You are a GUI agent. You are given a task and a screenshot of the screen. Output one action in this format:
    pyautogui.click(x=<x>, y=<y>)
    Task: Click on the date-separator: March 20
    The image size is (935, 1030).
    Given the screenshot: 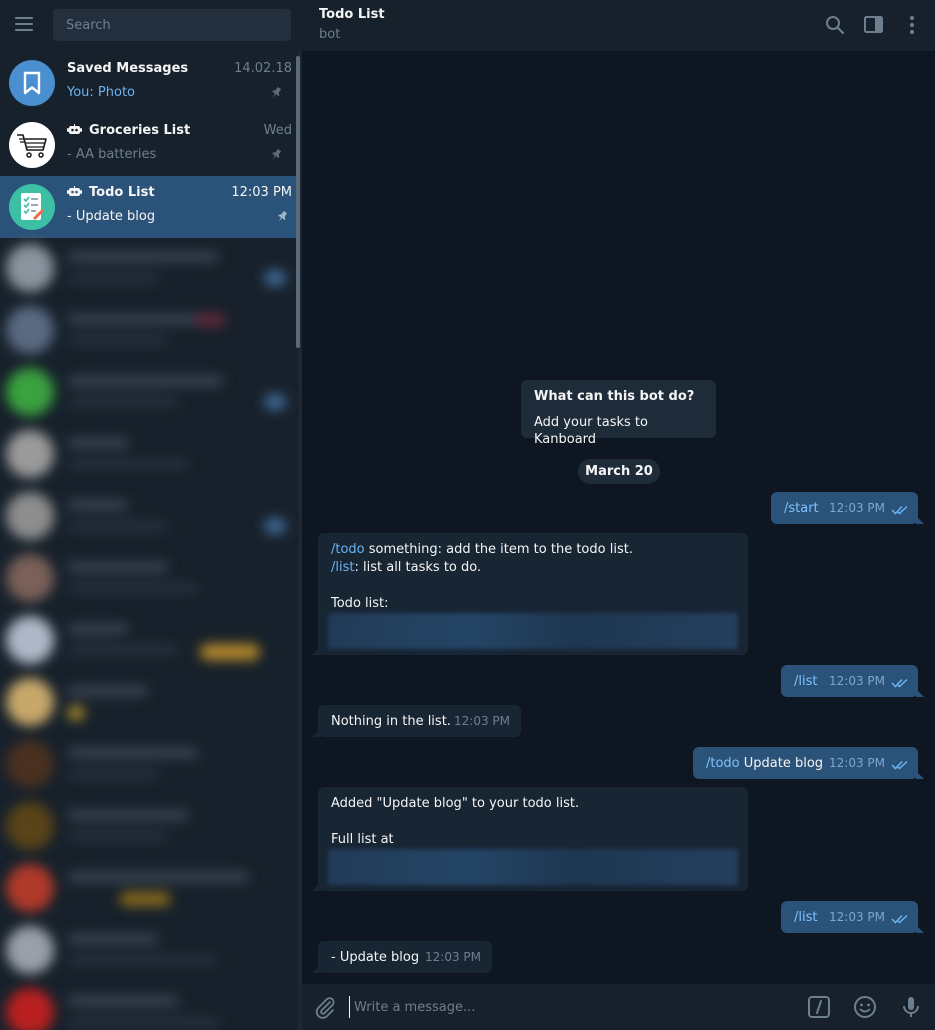 What is the action you would take?
    pyautogui.click(x=619, y=471)
    